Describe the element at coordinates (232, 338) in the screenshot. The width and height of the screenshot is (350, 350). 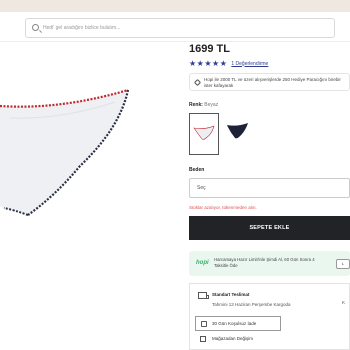
I see `store-change-label: Mağazadan Değişim` at that location.